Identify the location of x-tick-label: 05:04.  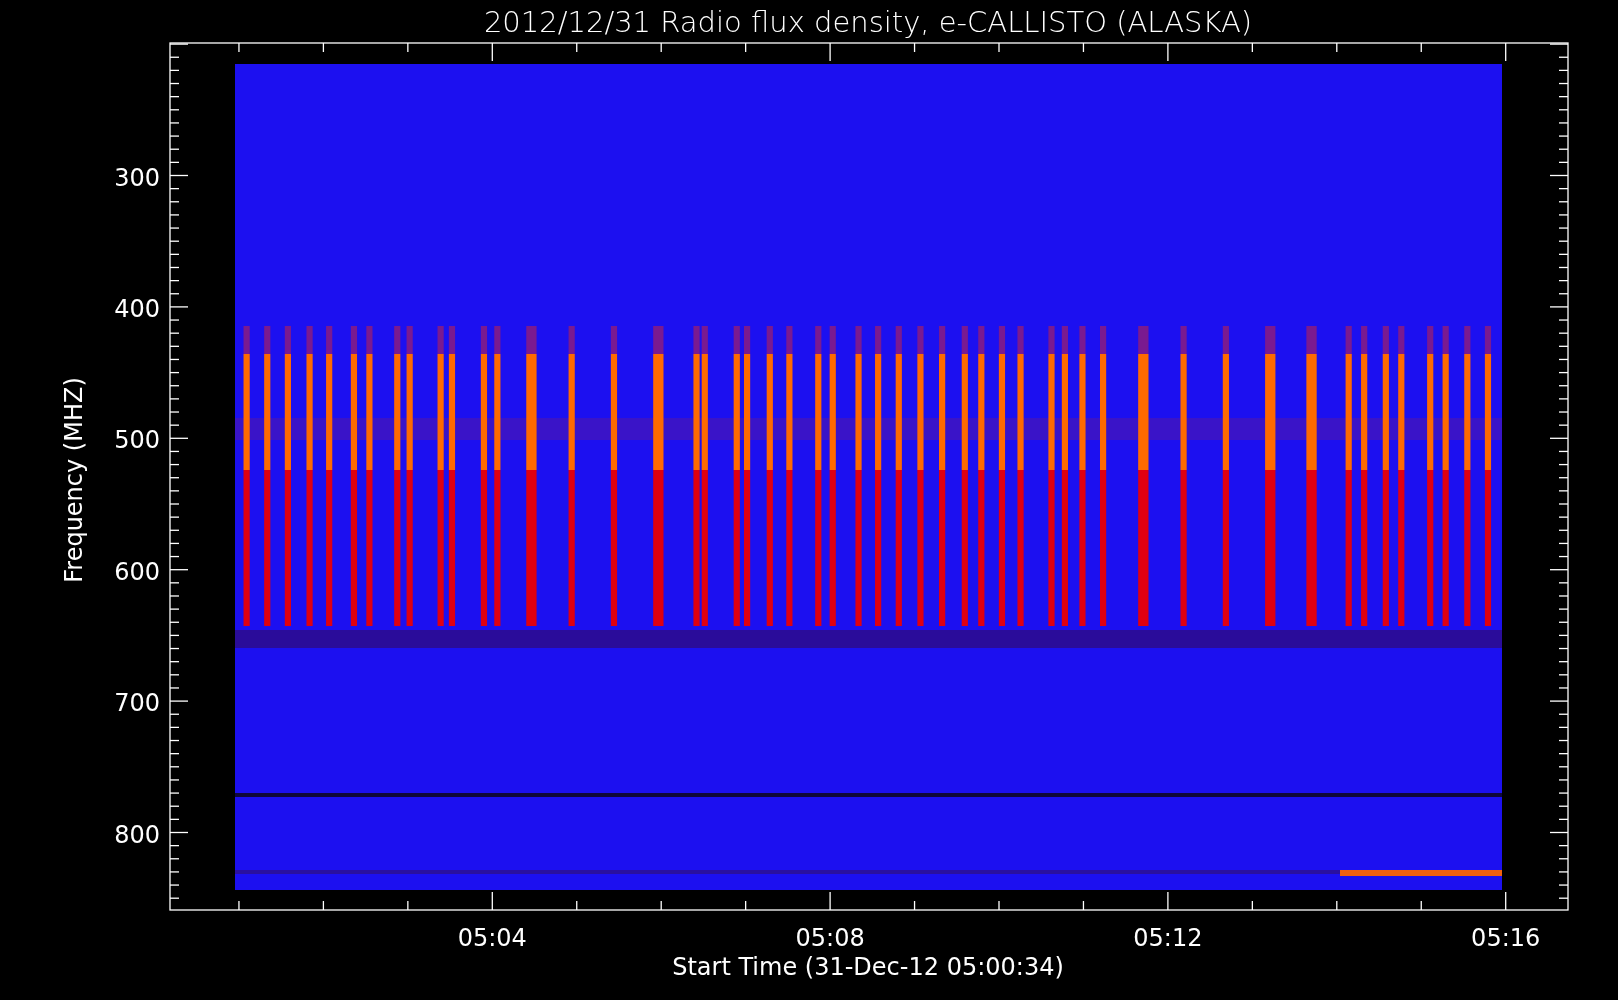
(492, 938).